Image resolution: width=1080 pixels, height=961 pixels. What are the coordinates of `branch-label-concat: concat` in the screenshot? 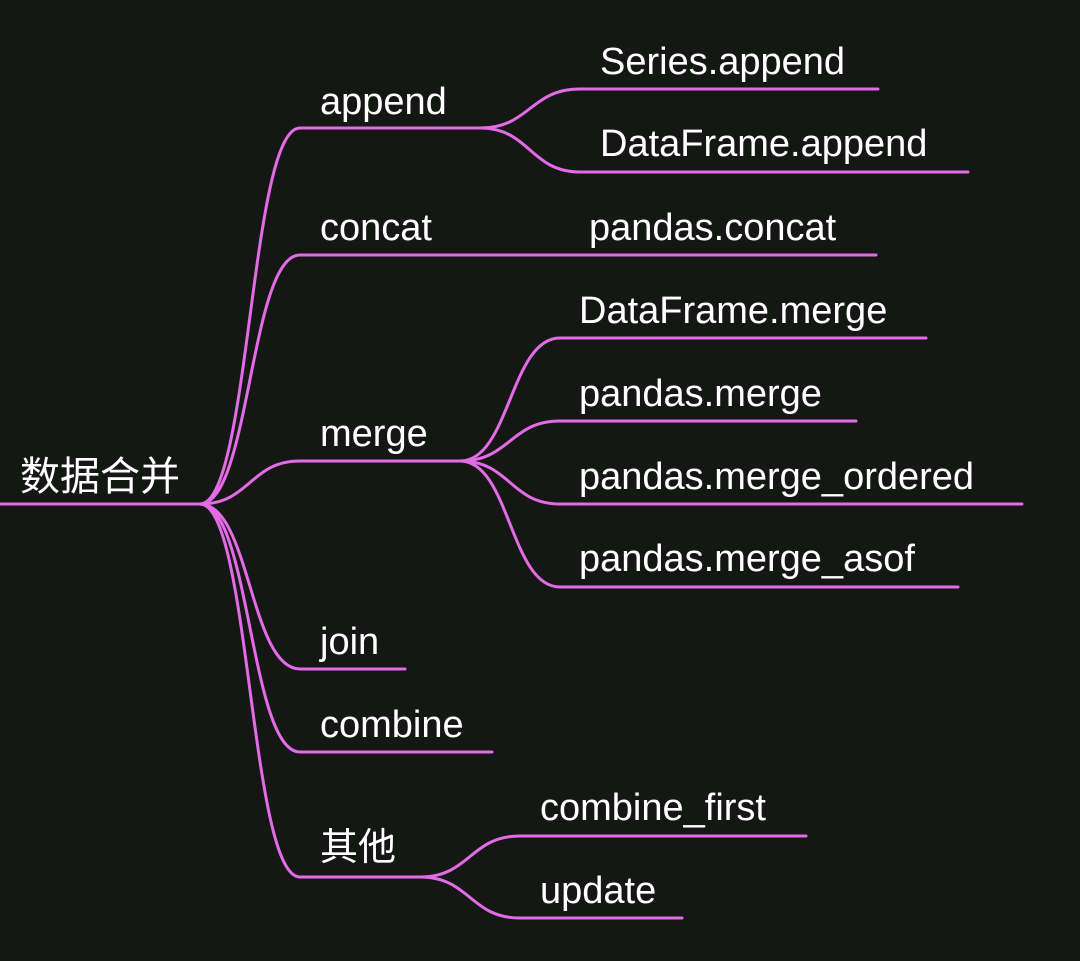 It's located at (376, 228).